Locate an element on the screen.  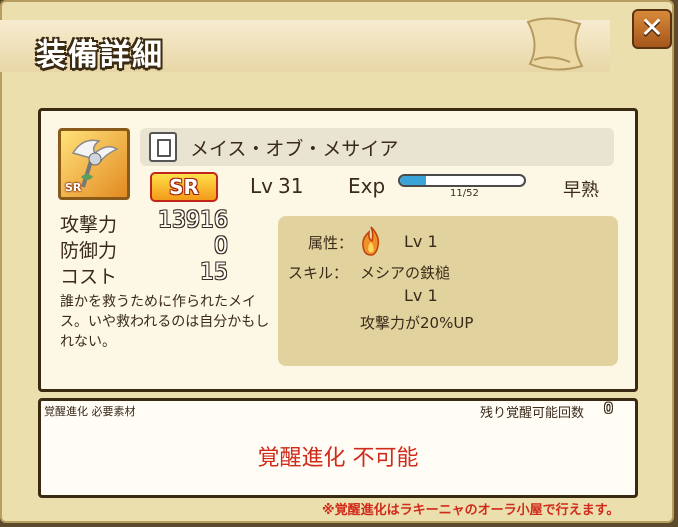
stat-defense-label: 防御力 is located at coordinates (89, 251).